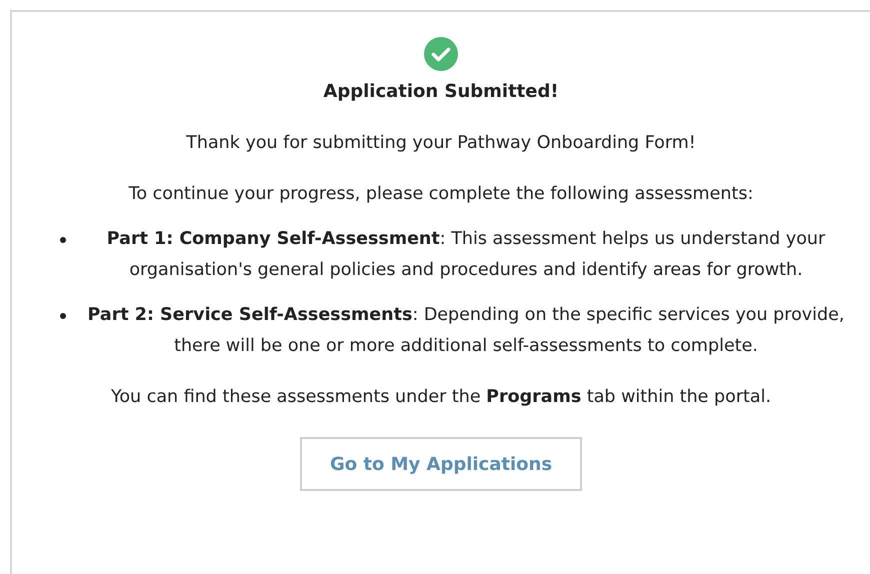  Describe the element at coordinates (441, 194) in the screenshot. I see `instruction-text: To continue your progress, please complete the following assessments:` at that location.